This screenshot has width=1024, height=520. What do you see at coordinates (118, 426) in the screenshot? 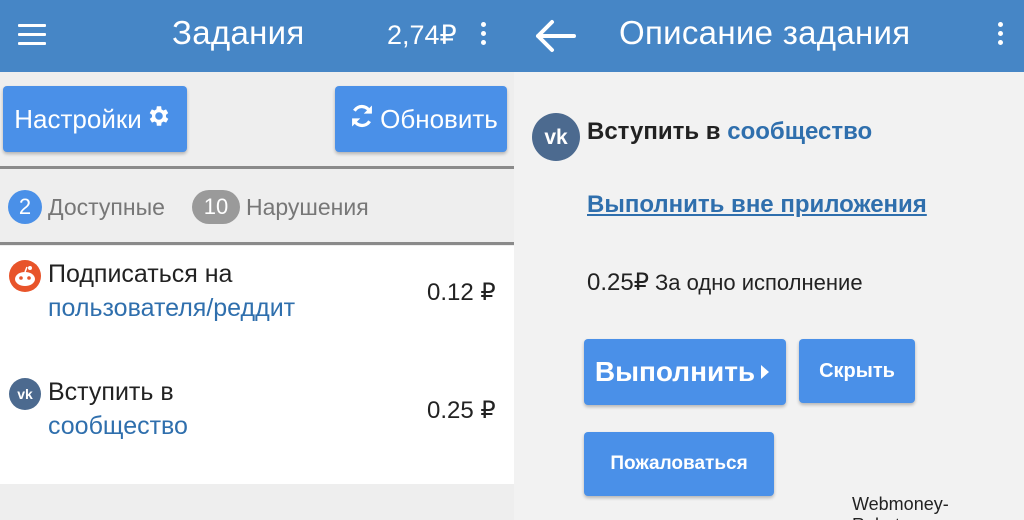
I see `task-line2: сообщество` at bounding box center [118, 426].